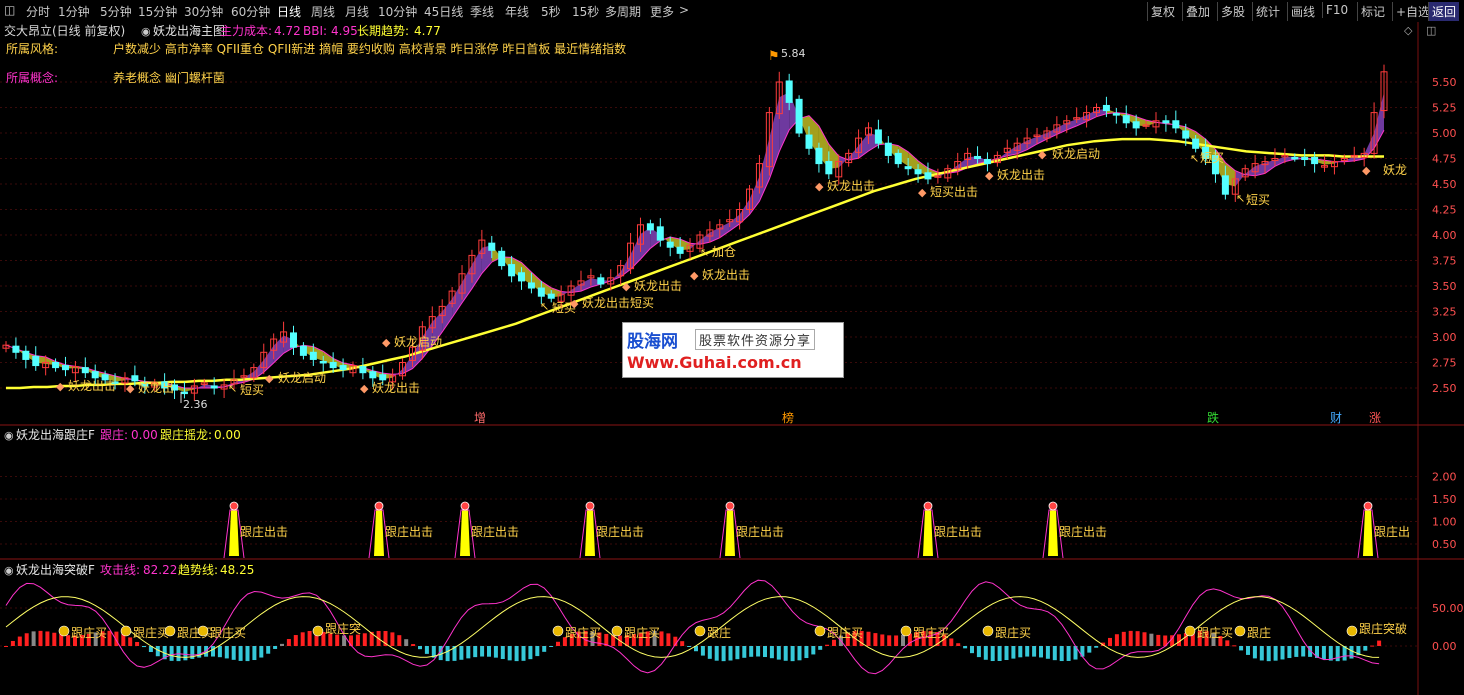  I want to click on period-tab-7: 周线, so click(323, 11).